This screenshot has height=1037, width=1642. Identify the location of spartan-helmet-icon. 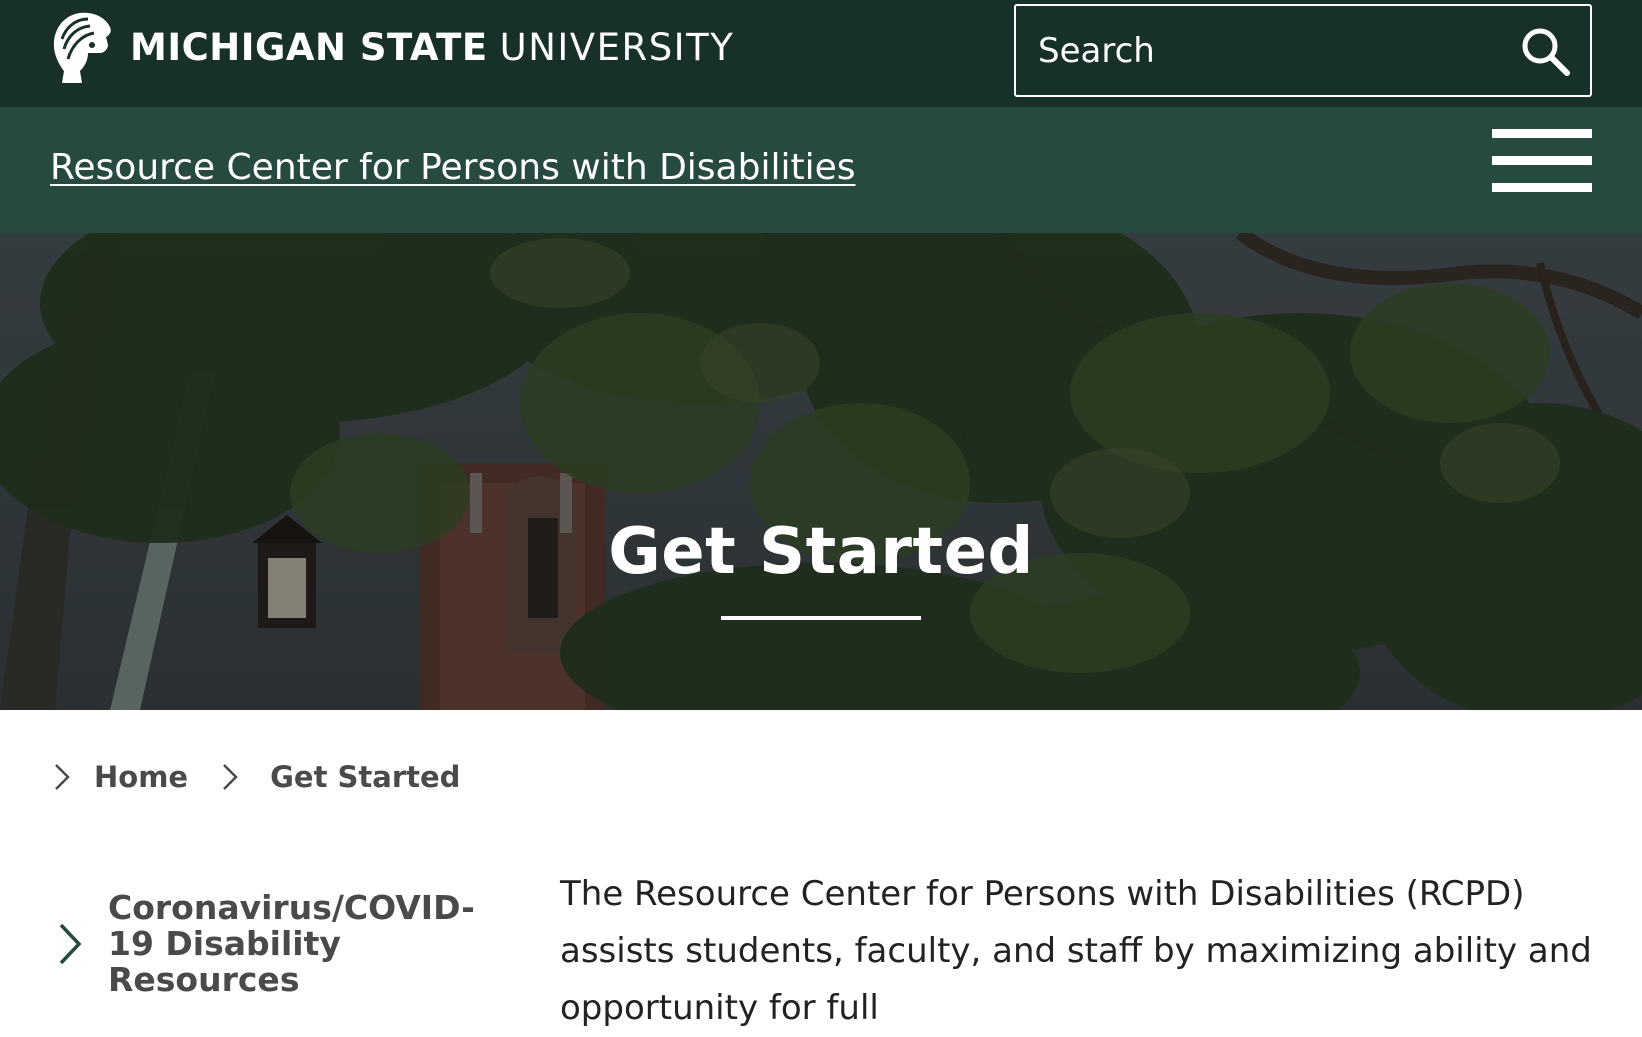
(82, 47).